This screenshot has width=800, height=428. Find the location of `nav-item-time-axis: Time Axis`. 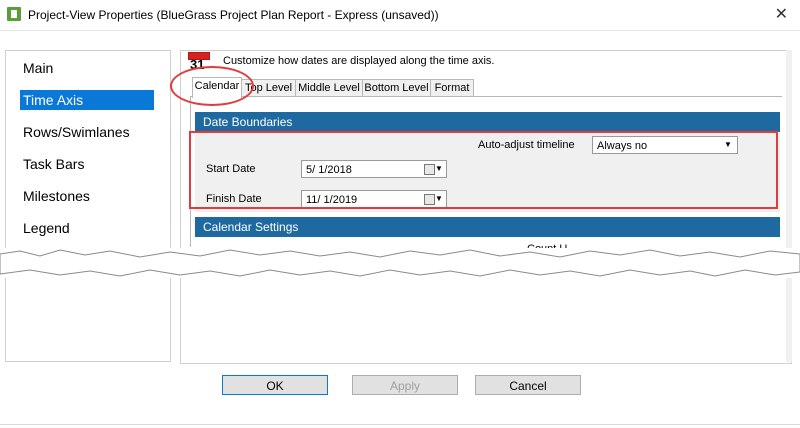

nav-item-time-axis: Time Axis is located at coordinates (87, 100).